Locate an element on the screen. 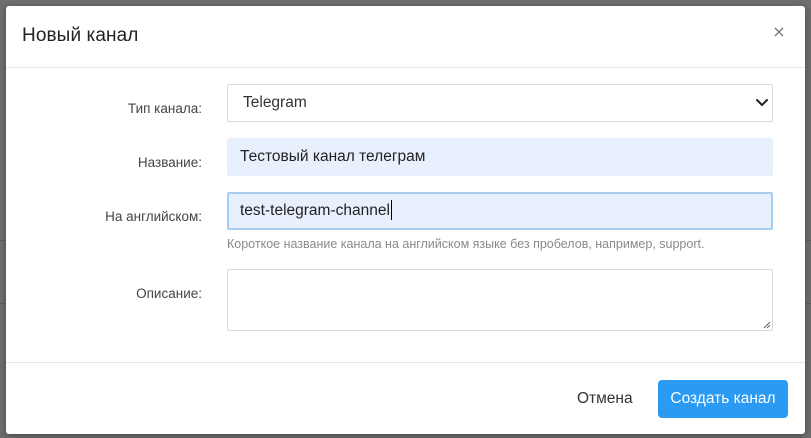 The height and width of the screenshot is (438, 811). text-cursor is located at coordinates (391, 209).